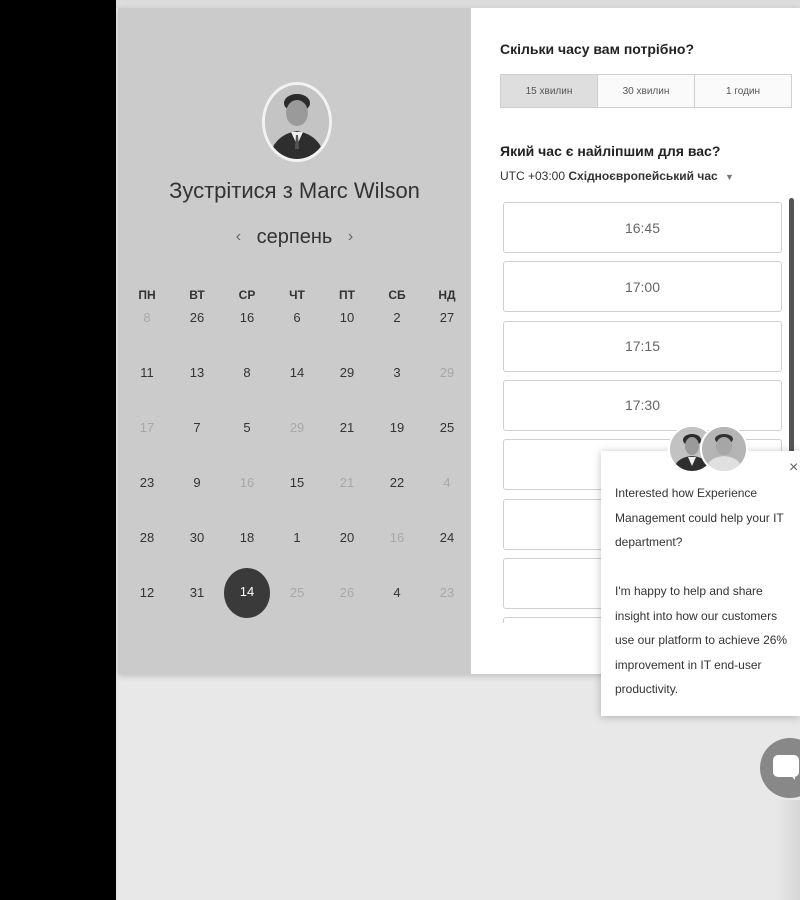  What do you see at coordinates (397, 428) in the screenshot?
I see `calendar-day: 19` at bounding box center [397, 428].